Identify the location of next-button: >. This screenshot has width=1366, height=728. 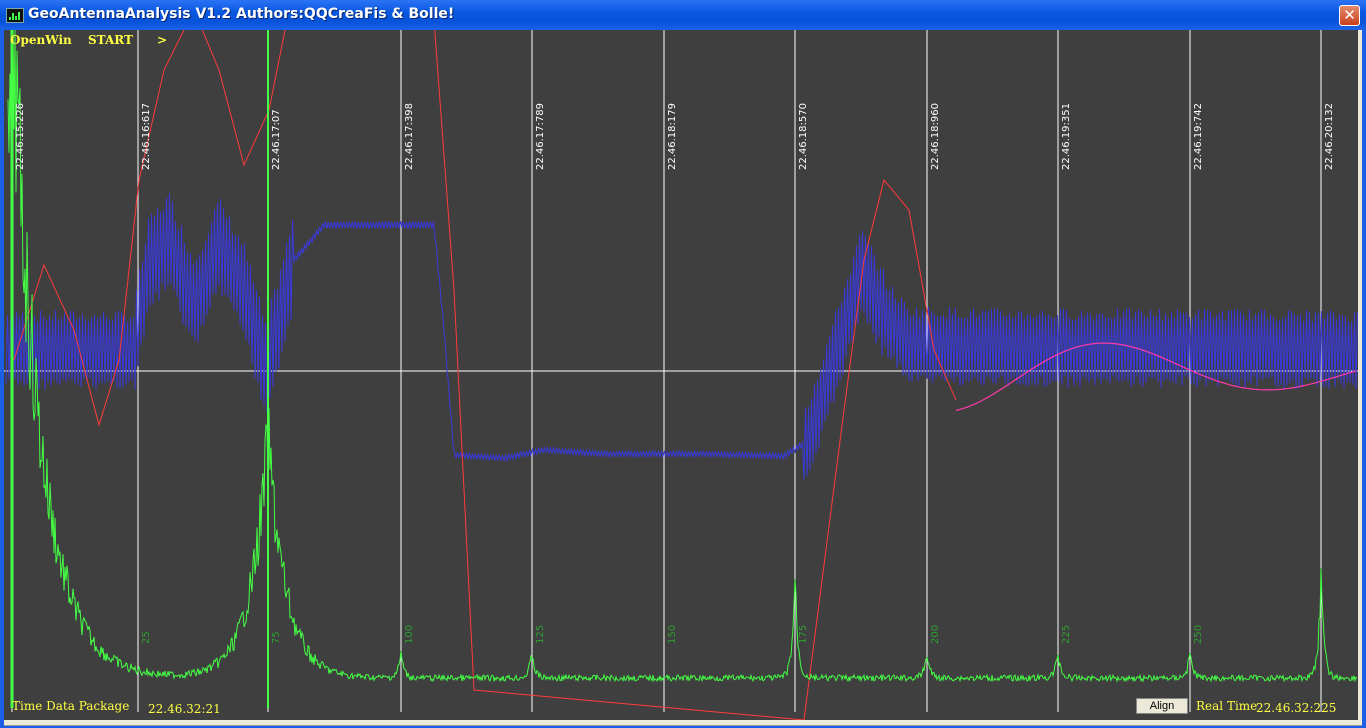
(162, 40).